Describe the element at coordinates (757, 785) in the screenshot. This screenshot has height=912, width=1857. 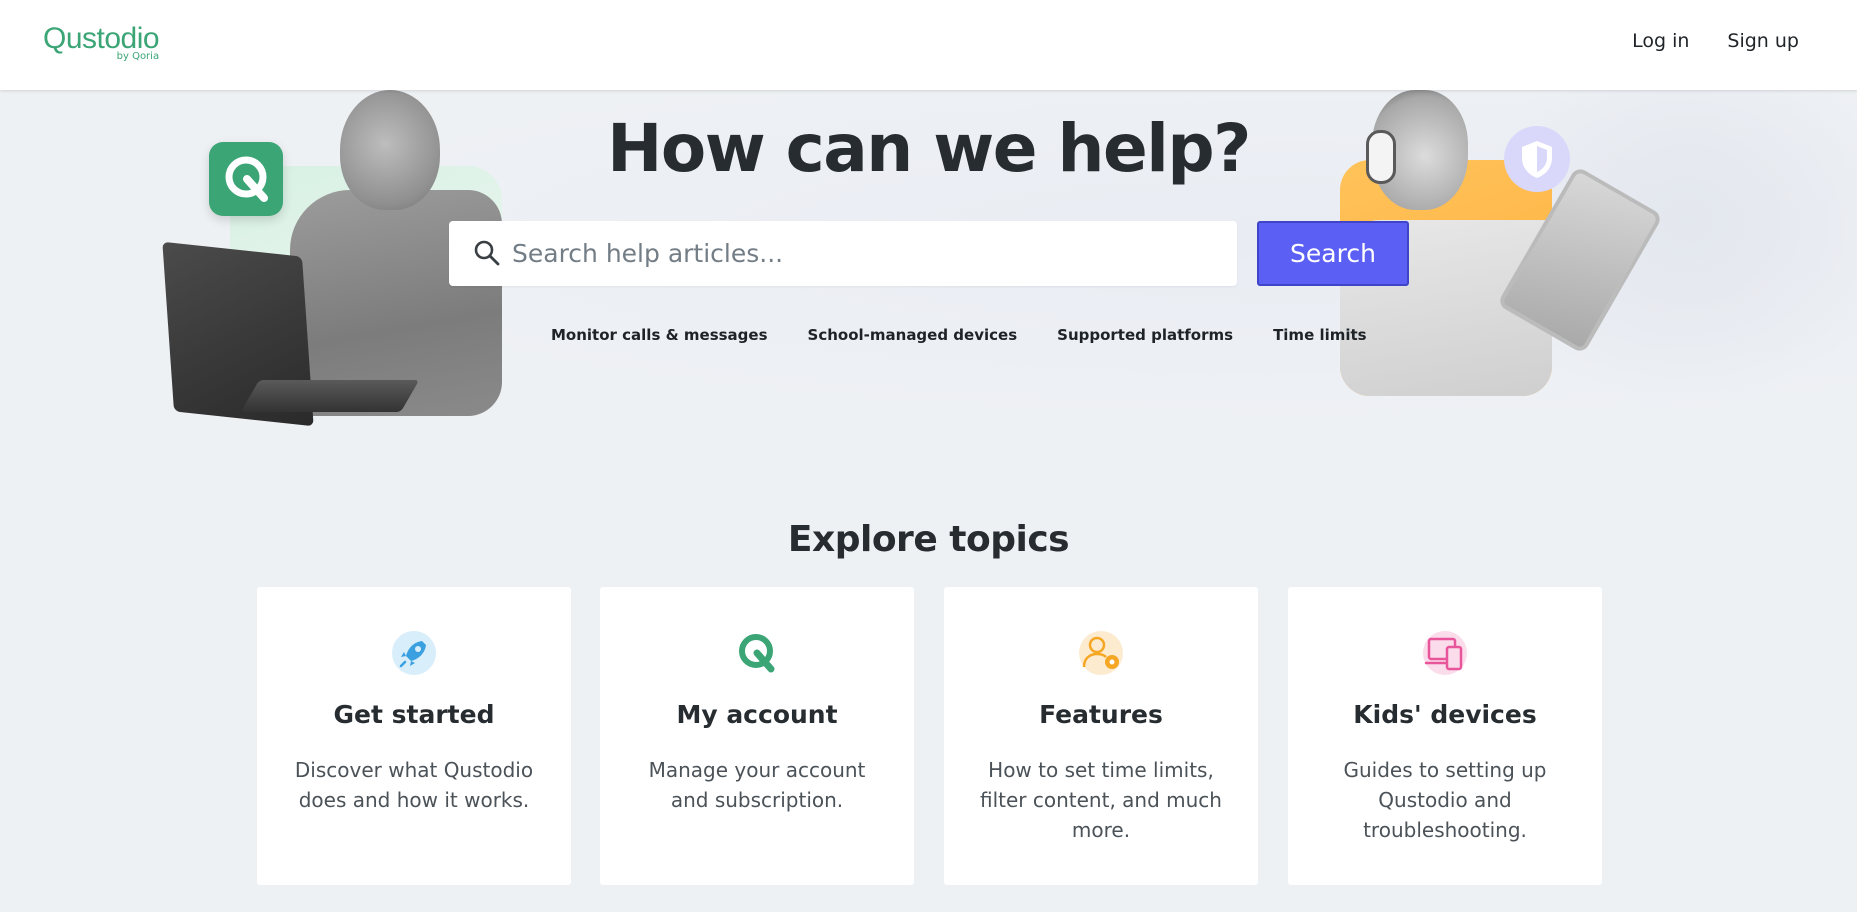
I see `card-description: Manage your account and subscription.` at that location.